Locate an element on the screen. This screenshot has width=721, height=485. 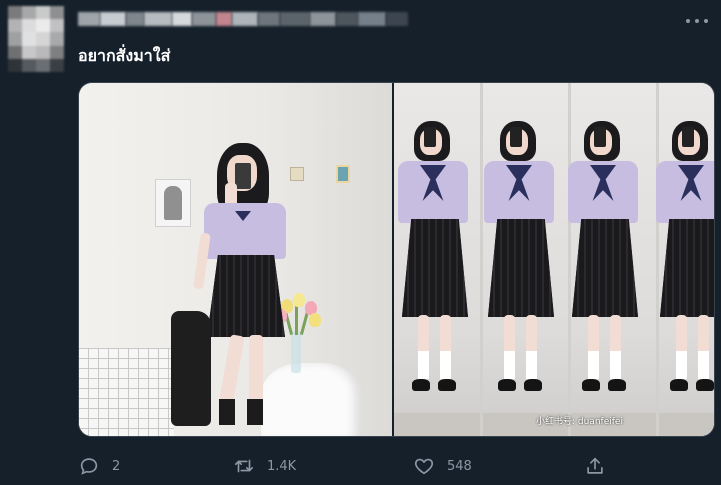
like-count: 548 is located at coordinates (459, 466).